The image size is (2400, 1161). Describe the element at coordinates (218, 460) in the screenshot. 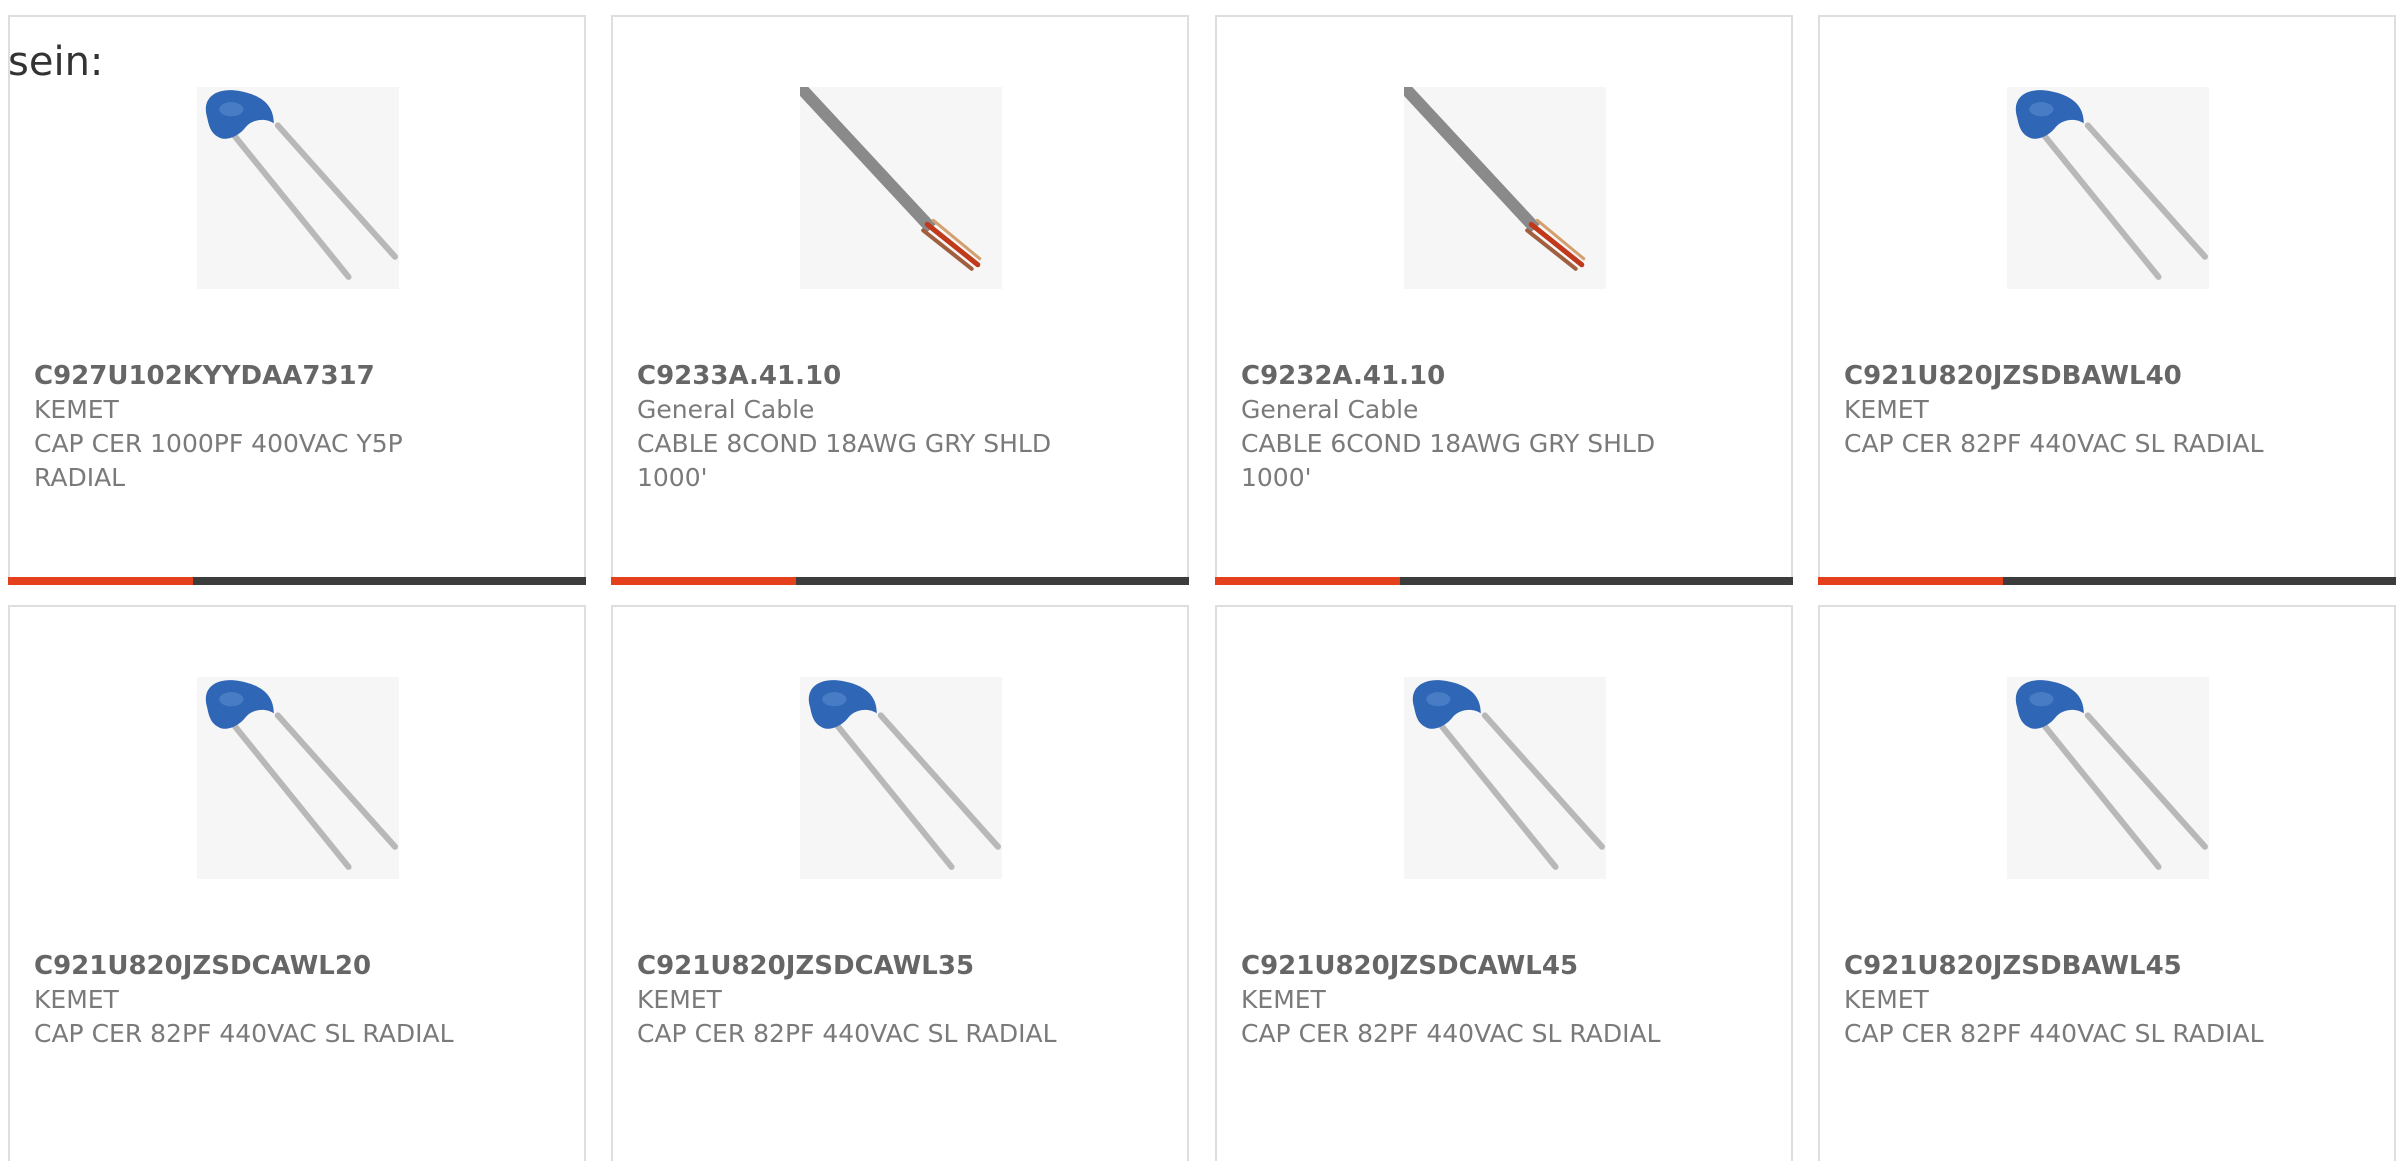

I see `description-label: CAP CER 1000PF 400VAC Y5P RADIAL` at that location.